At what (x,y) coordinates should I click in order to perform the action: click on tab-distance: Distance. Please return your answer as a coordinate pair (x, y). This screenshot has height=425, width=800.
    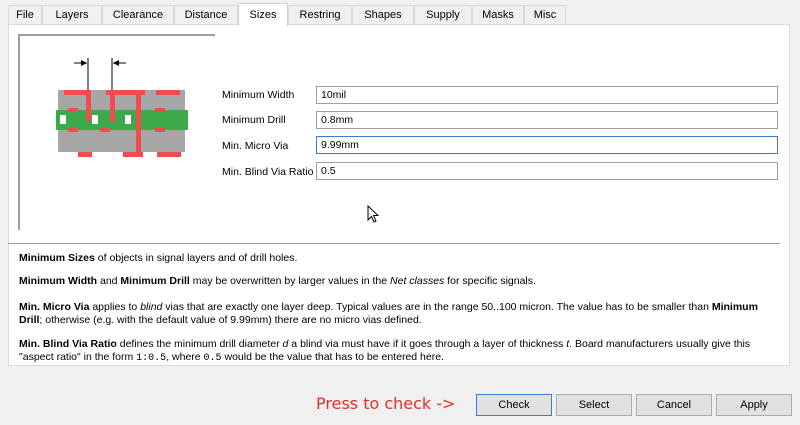
    Looking at the image, I should click on (206, 14).